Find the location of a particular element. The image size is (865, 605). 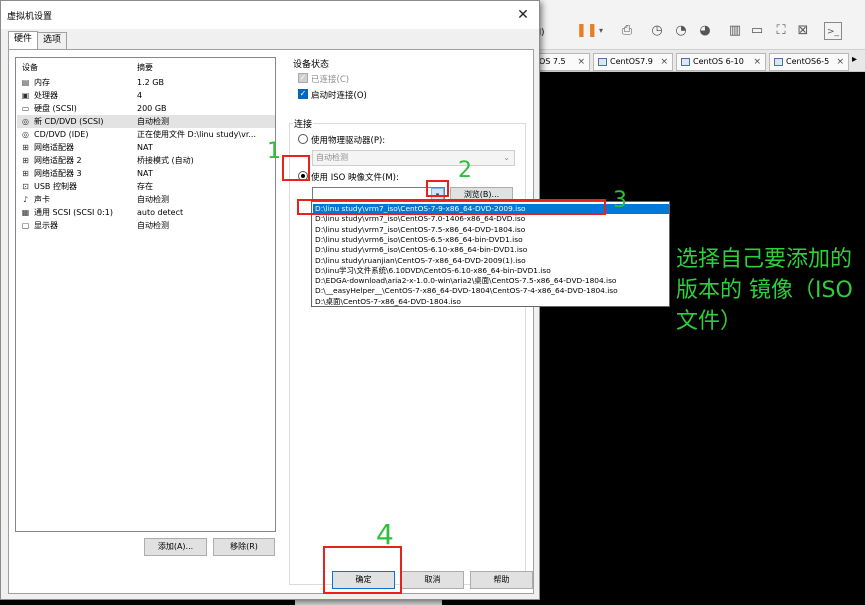

iso-image-label: 使用 ISO 映像文件(M): is located at coordinates (355, 177).